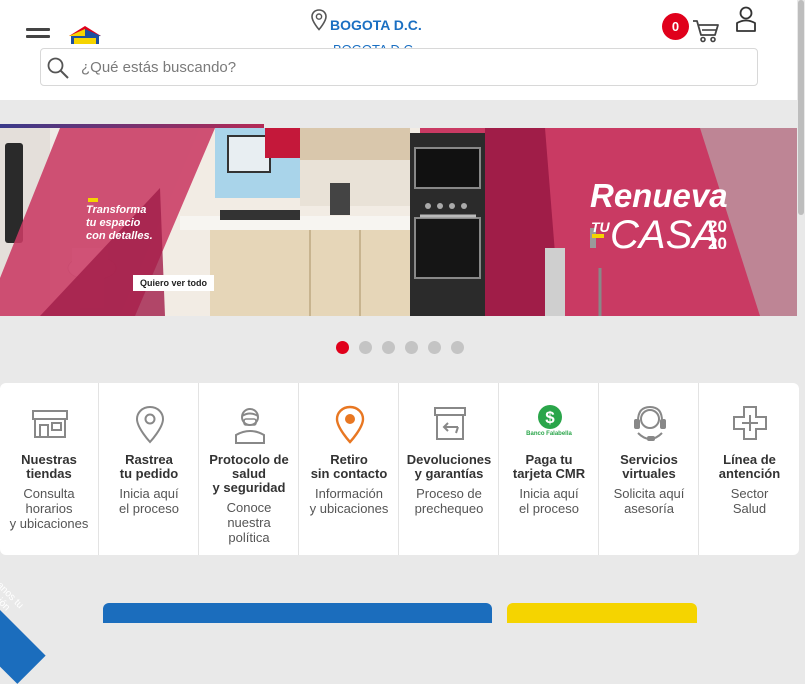 Image resolution: width=805 pixels, height=684 pixels. I want to click on service-title: virtuales, so click(649, 473).